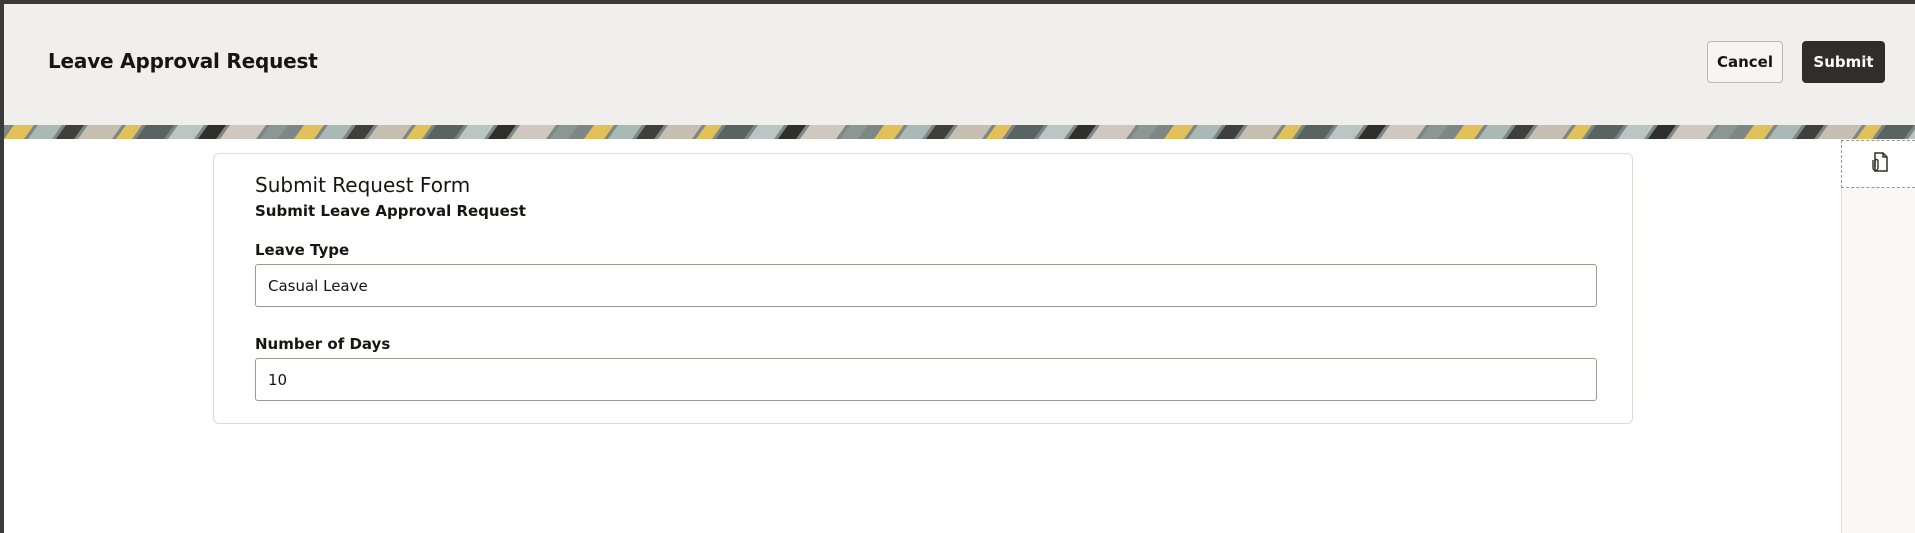 This screenshot has height=533, width=1915. I want to click on form-subtitle: Submit Leave Approval Request, so click(390, 211).